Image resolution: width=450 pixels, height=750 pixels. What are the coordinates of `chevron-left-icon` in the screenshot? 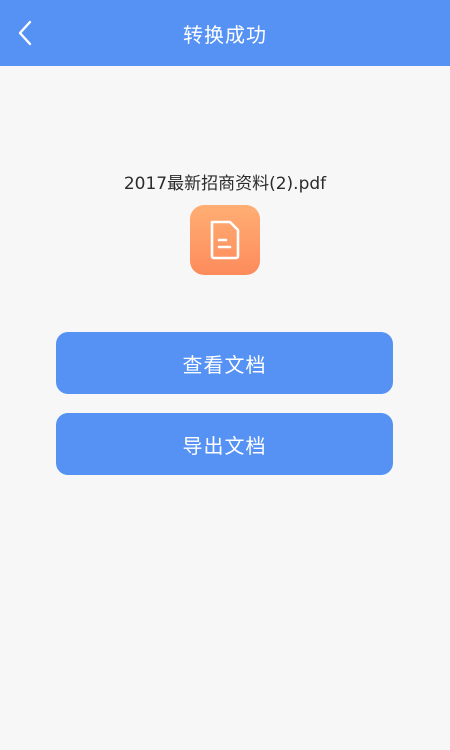 It's located at (25, 33).